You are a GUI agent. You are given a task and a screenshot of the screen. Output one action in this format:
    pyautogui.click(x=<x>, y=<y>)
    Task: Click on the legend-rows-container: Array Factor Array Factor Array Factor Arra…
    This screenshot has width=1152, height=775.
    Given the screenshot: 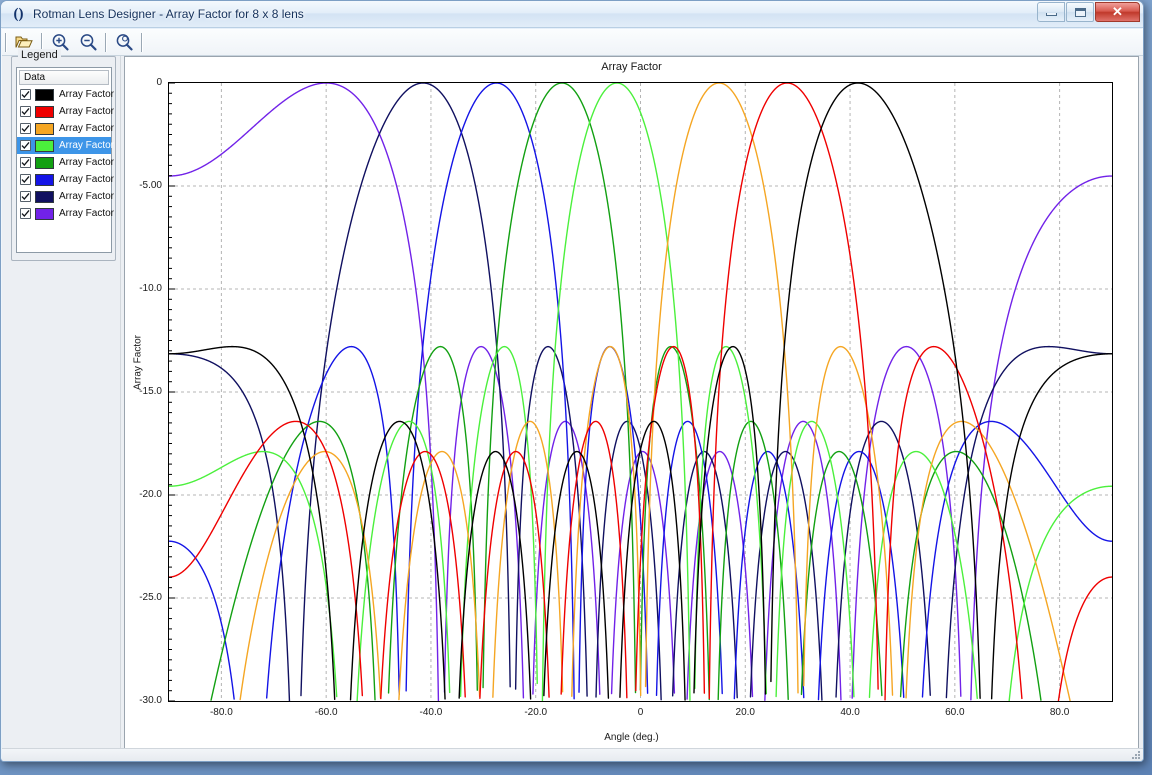 What is the action you would take?
    pyautogui.click(x=66, y=154)
    